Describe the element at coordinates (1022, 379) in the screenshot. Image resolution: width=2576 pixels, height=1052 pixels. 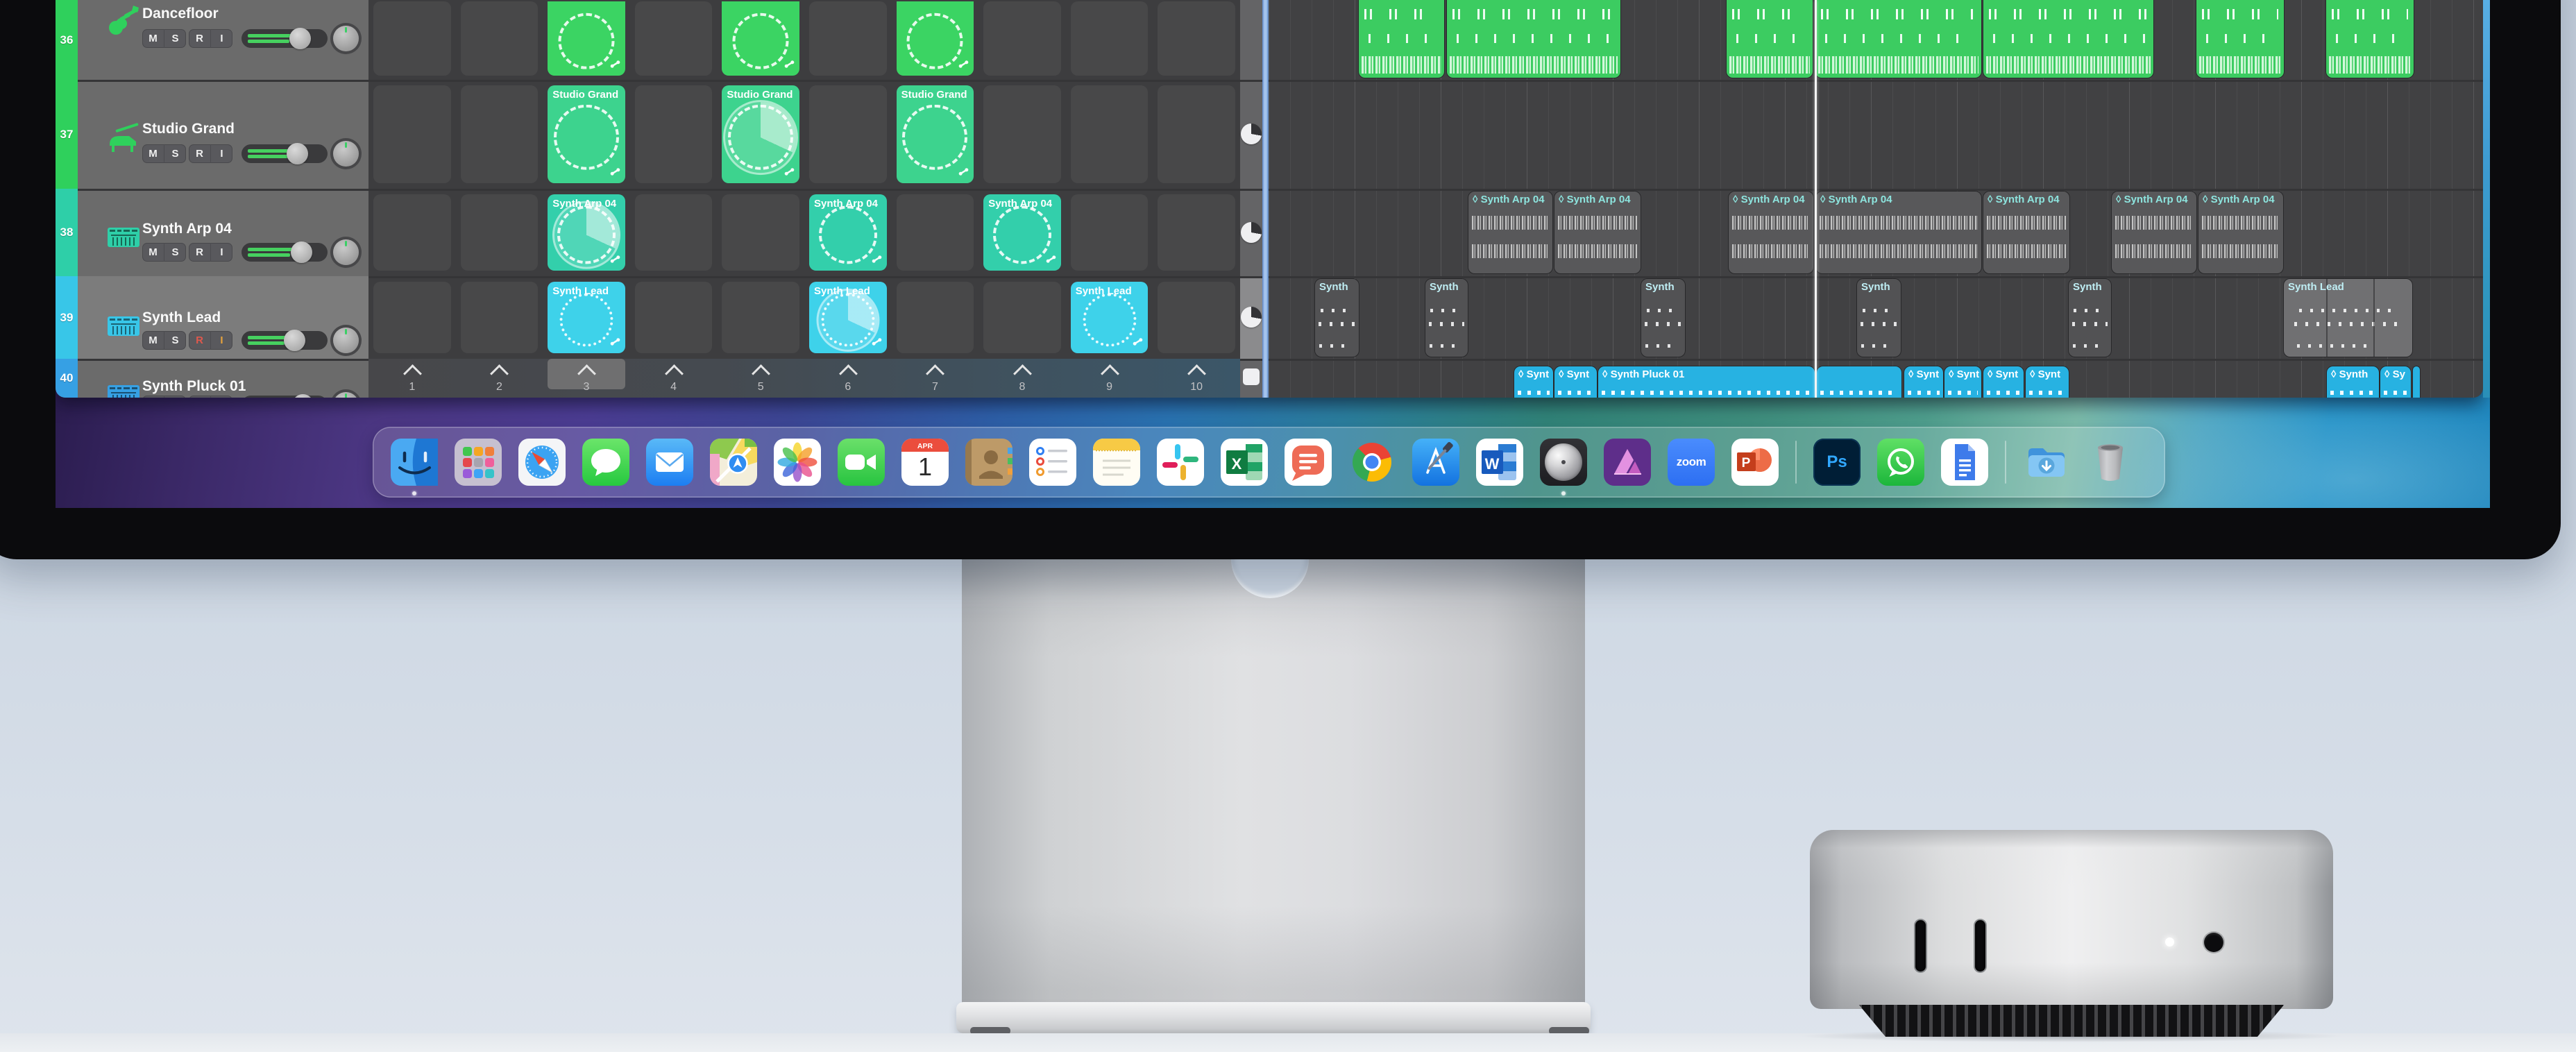
I see `scene-trigger-8: 8` at that location.